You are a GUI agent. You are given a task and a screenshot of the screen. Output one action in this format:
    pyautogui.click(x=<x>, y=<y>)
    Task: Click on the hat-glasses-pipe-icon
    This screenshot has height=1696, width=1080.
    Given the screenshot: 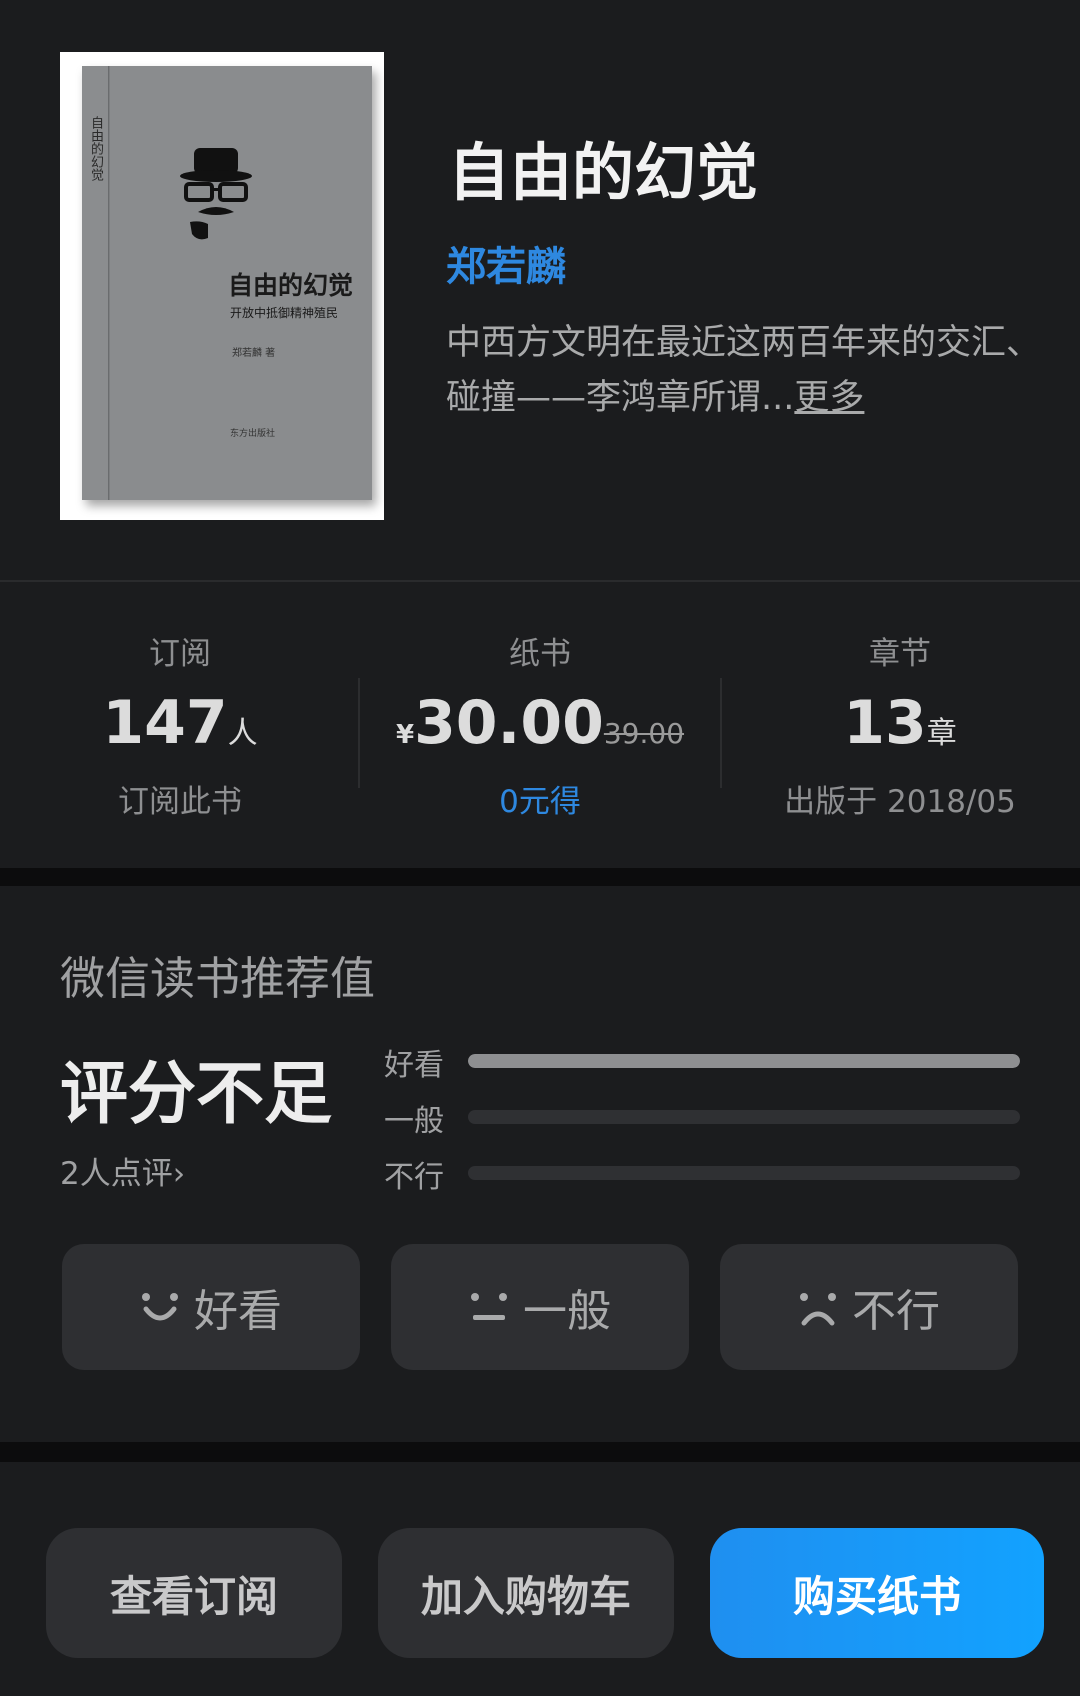 What is the action you would take?
    pyautogui.click(x=216, y=194)
    